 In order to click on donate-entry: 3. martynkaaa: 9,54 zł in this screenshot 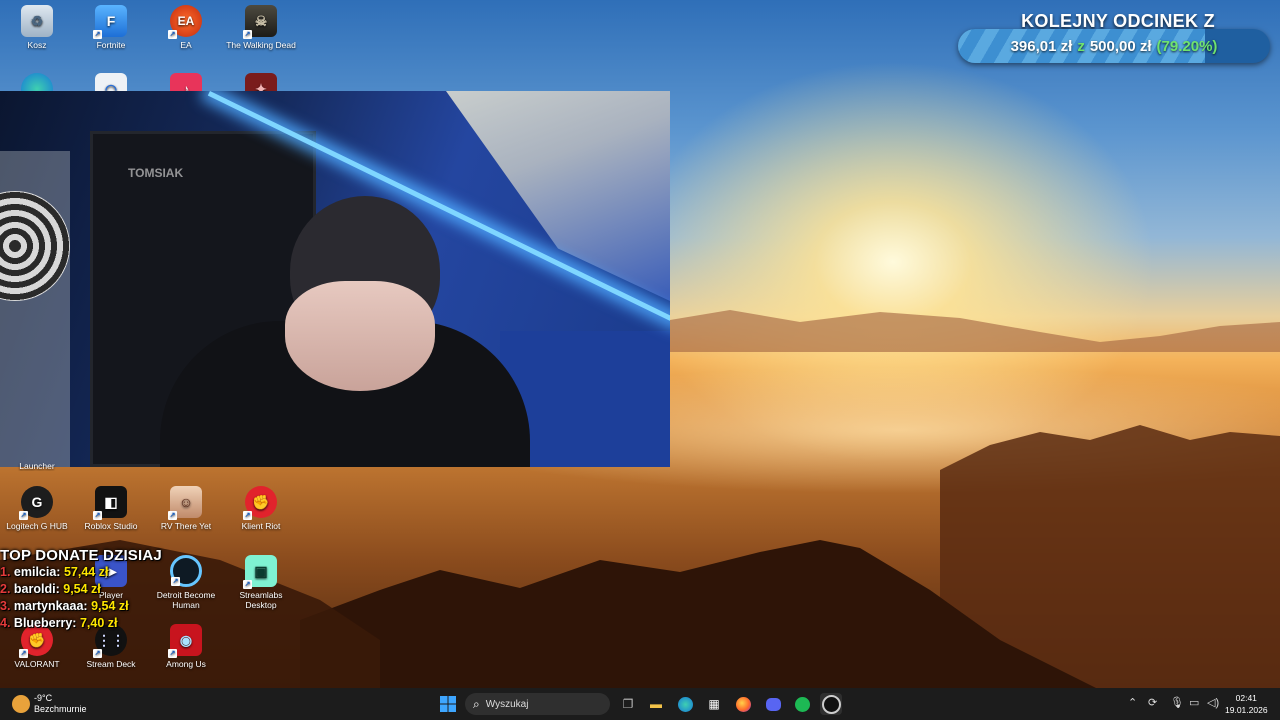, I will do `click(85, 606)`.